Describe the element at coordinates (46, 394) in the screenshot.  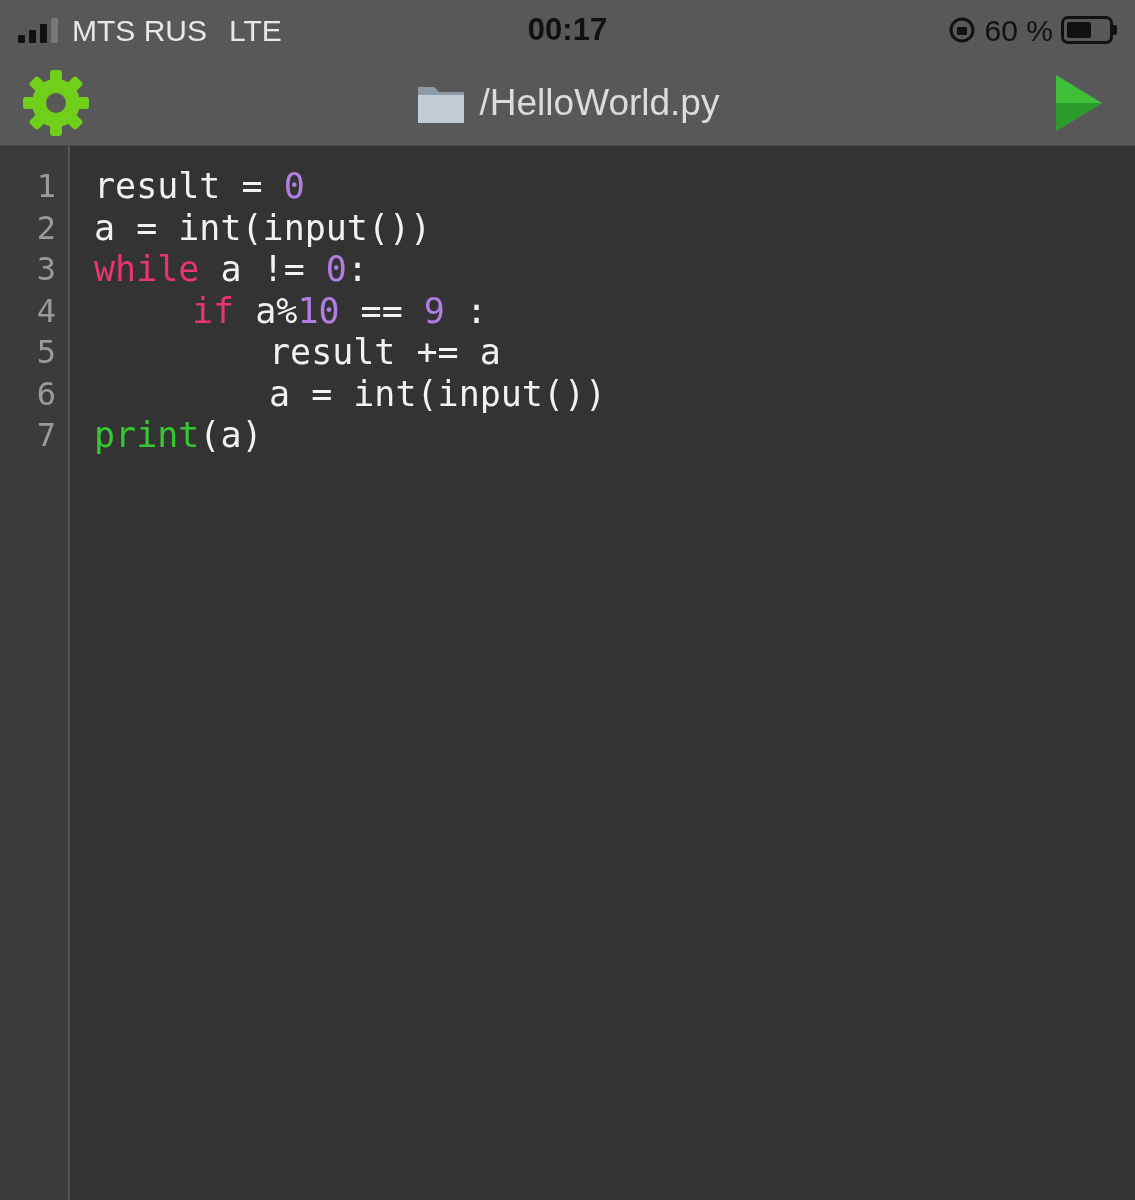
I see `line-number: 6` at that location.